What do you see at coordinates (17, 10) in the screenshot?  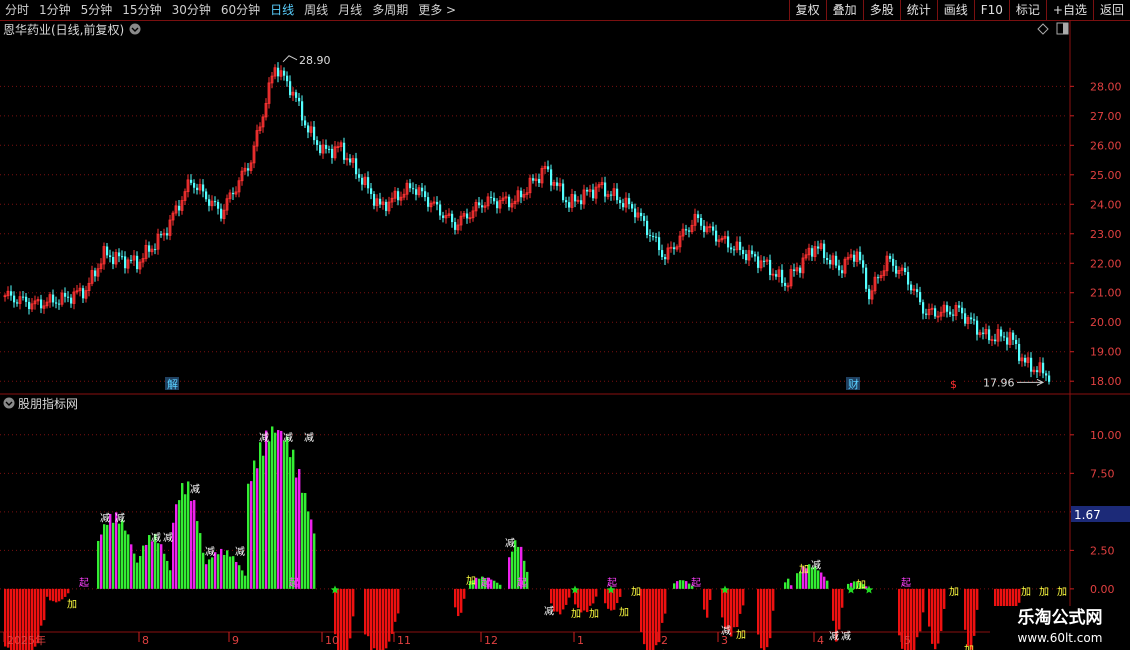 I see `period-tab: 分时` at bounding box center [17, 10].